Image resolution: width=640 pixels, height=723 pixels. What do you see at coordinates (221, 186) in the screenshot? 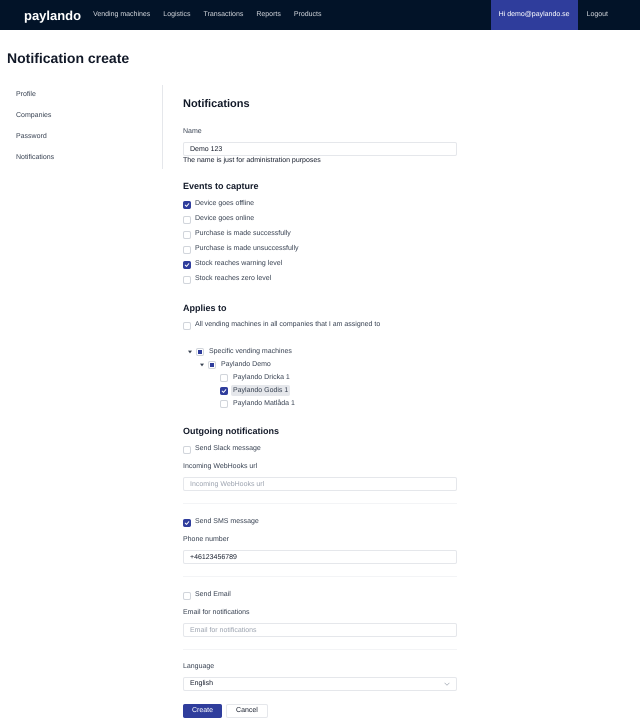
I see `section-heading: Events to capture` at bounding box center [221, 186].